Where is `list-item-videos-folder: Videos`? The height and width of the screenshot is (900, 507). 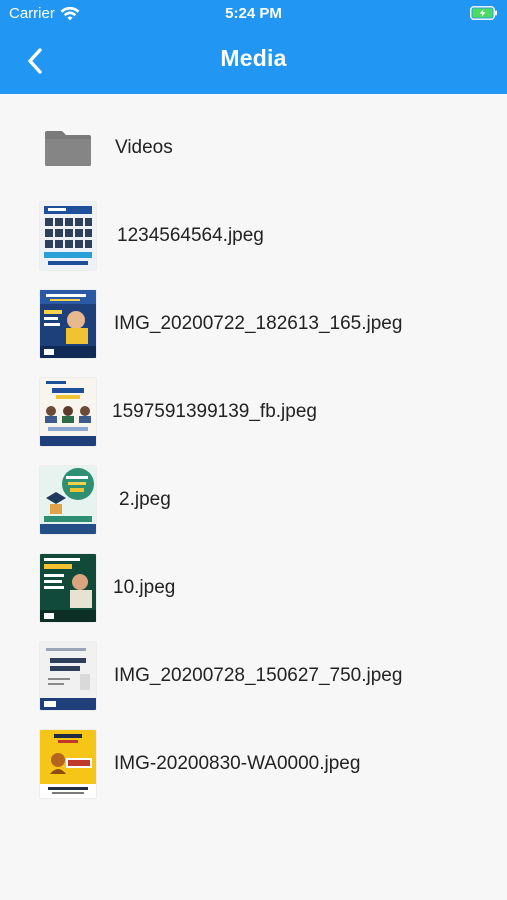
list-item-videos-folder: Videos is located at coordinates (253, 148).